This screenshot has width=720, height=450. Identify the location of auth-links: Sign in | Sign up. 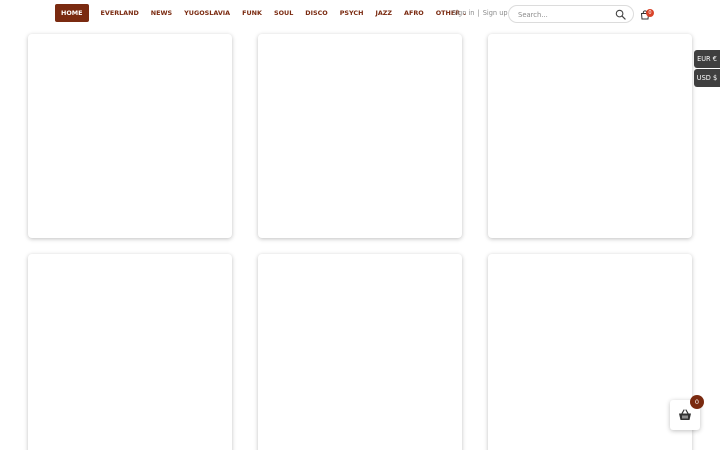
(480, 13).